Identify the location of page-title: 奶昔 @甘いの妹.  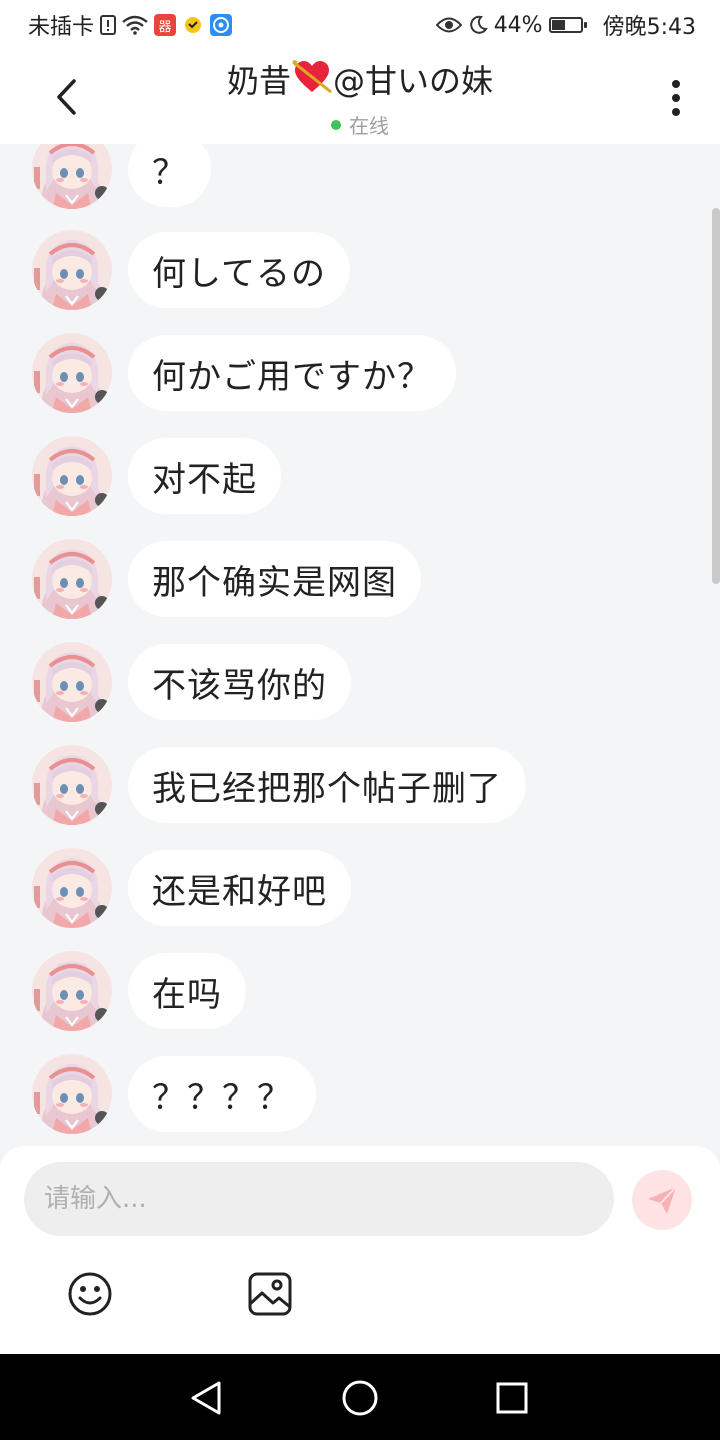
(360, 83).